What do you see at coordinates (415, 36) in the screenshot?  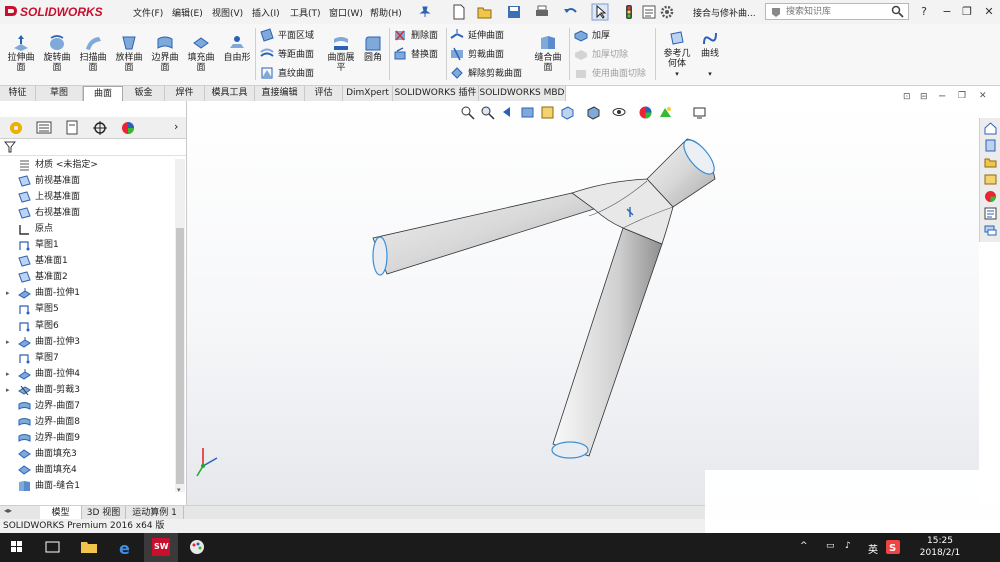 I see `delete-face-button: 删除面` at bounding box center [415, 36].